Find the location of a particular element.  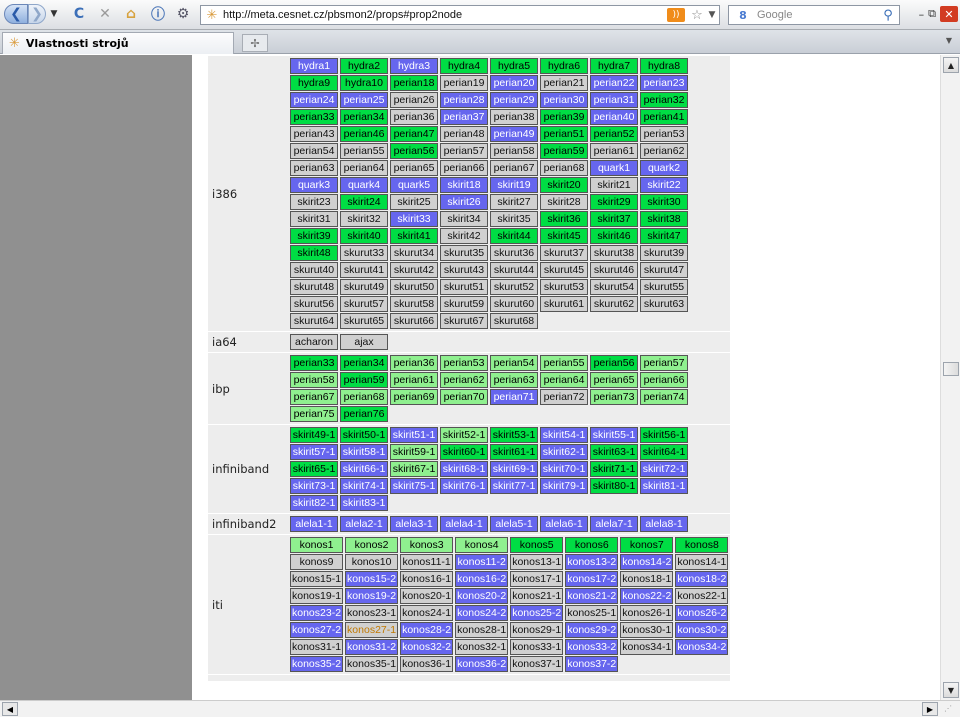

node-down: perian65 is located at coordinates (414, 168).